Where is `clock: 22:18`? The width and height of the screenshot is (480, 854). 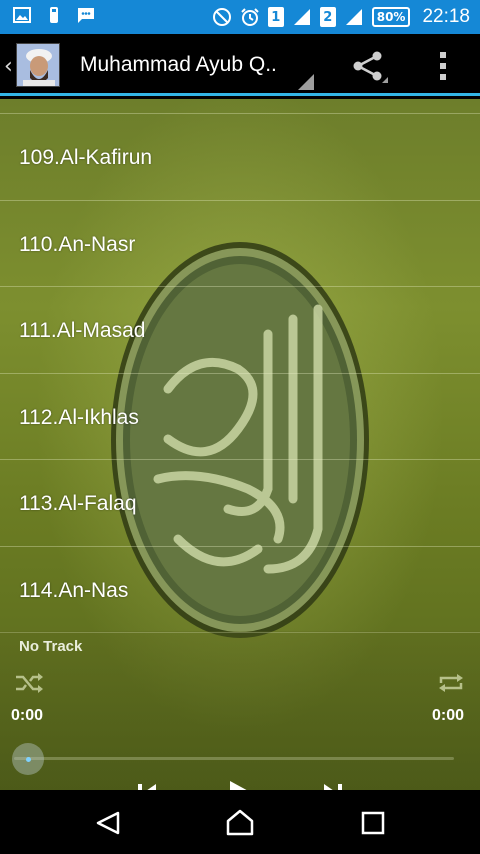
clock: 22:18 is located at coordinates (446, 16).